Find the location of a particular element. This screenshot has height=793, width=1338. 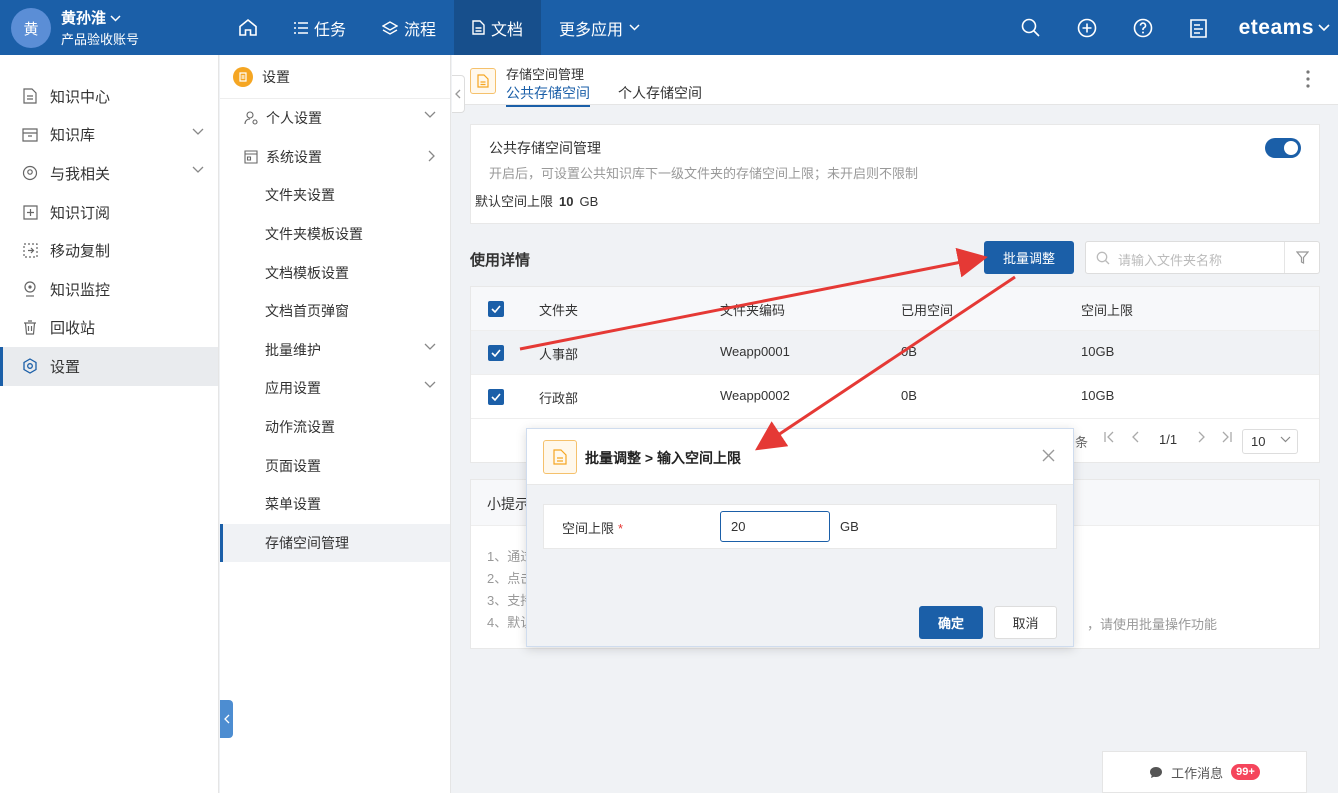

next-page-icon is located at coordinates (1202, 437).